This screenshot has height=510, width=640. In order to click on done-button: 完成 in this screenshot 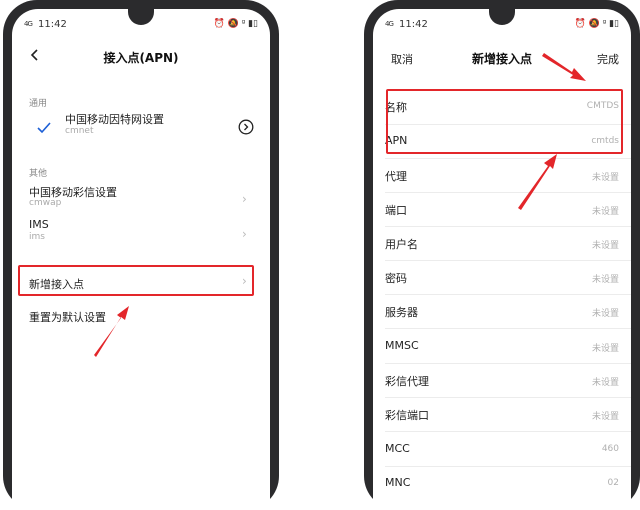, I will do `click(608, 59)`.